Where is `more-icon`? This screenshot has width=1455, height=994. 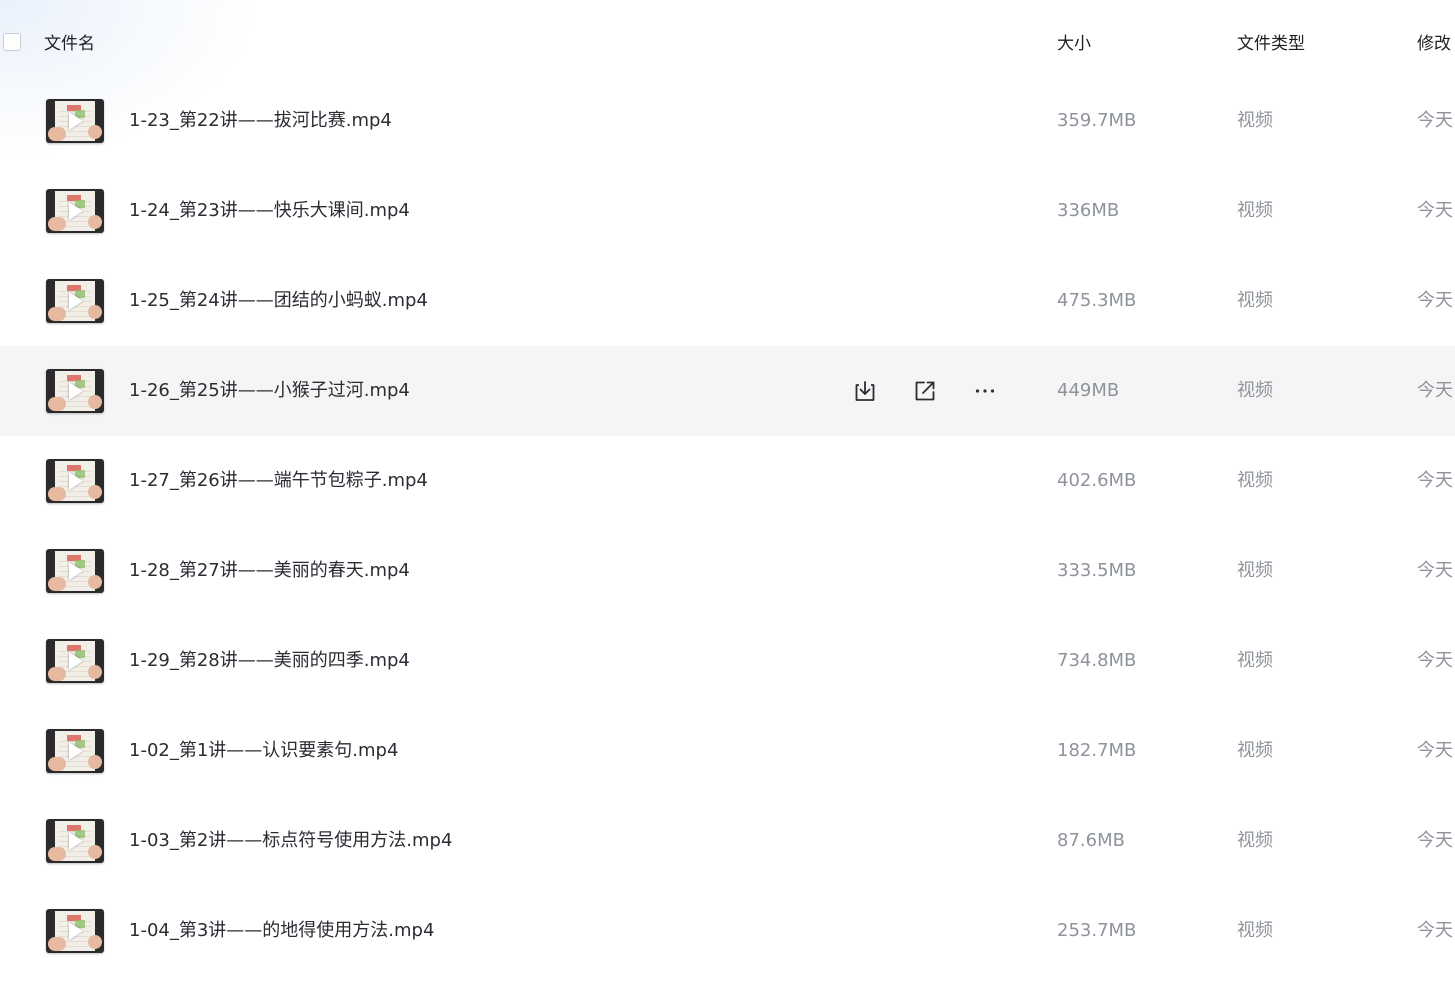
more-icon is located at coordinates (985, 391).